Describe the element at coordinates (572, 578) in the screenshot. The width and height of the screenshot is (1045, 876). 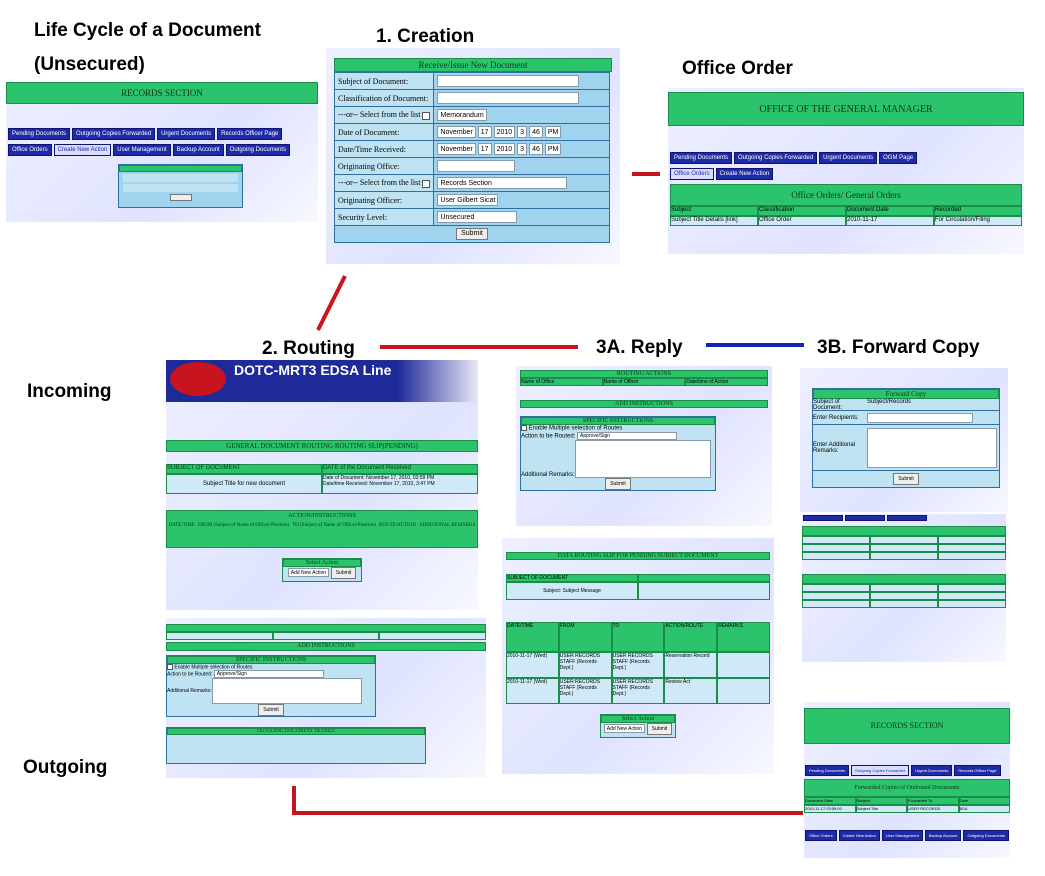
I see `reply-slip-subject-label: SUBJECT OF DOCUMENT` at that location.